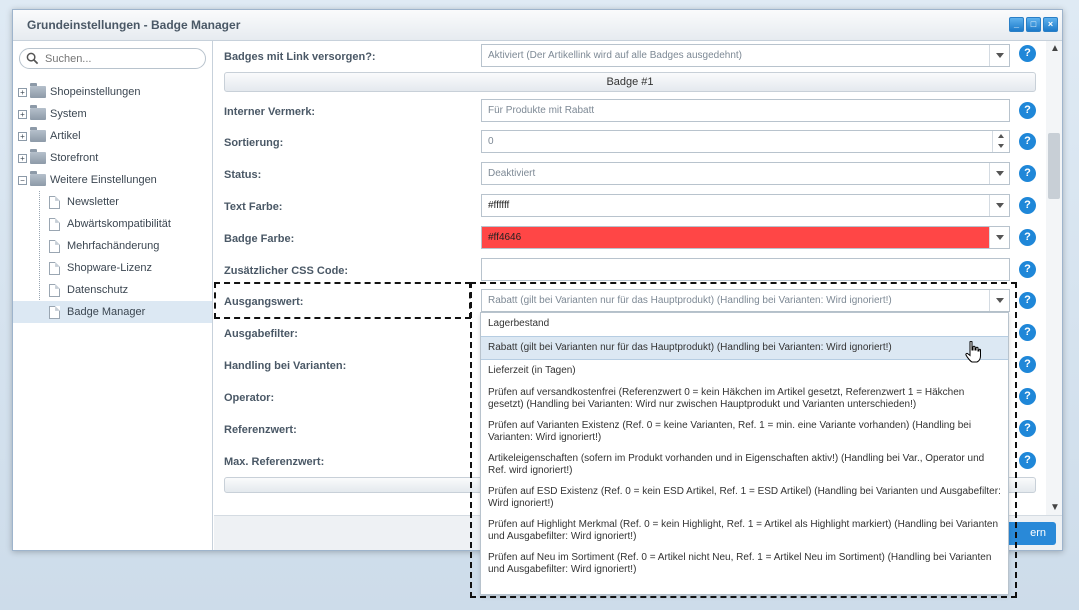 This screenshot has height=610, width=1079. I want to click on tree-item-shopeinstellungen: + Shopeinstellungen, so click(112, 92).